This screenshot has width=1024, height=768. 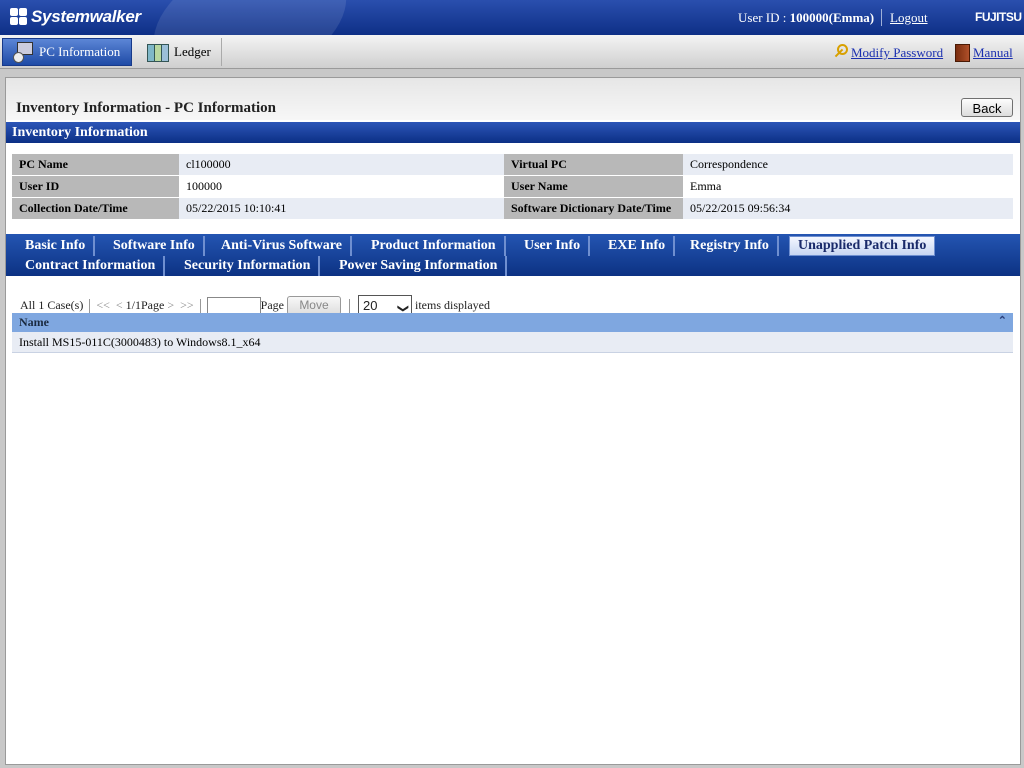 I want to click on fujitsu-logo: FUJITSU, so click(x=998, y=17).